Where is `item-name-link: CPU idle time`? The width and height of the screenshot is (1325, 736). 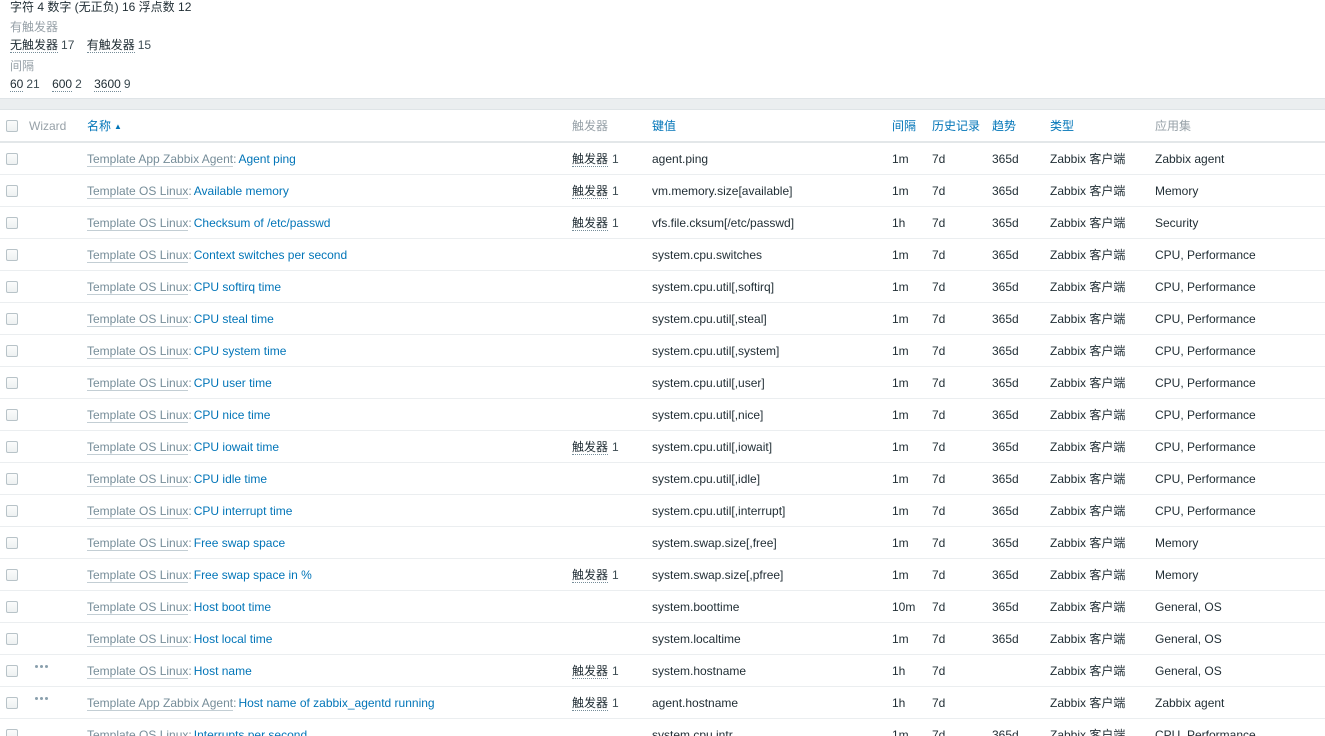 item-name-link: CPU idle time is located at coordinates (230, 479).